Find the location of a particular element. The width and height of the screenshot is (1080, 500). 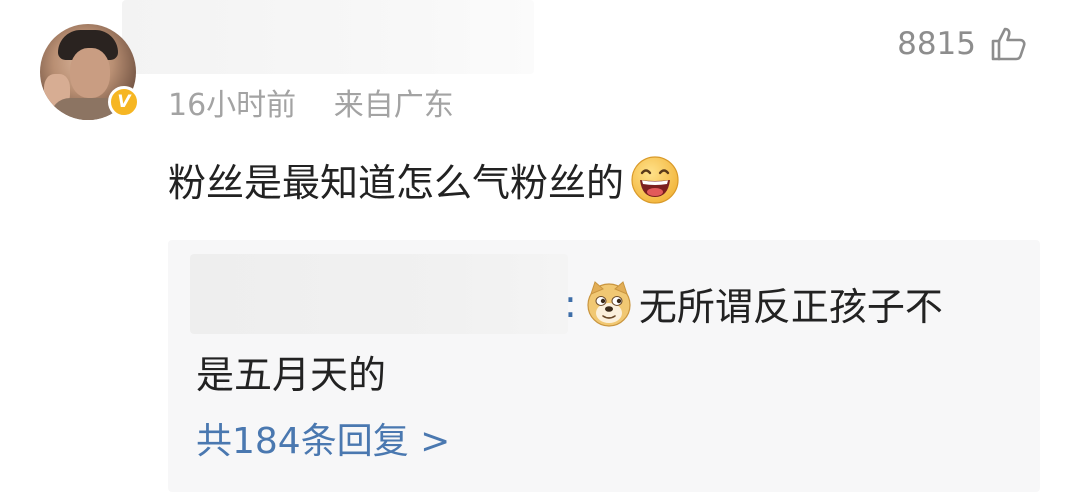

verified-badge-icon: V is located at coordinates (124, 102).